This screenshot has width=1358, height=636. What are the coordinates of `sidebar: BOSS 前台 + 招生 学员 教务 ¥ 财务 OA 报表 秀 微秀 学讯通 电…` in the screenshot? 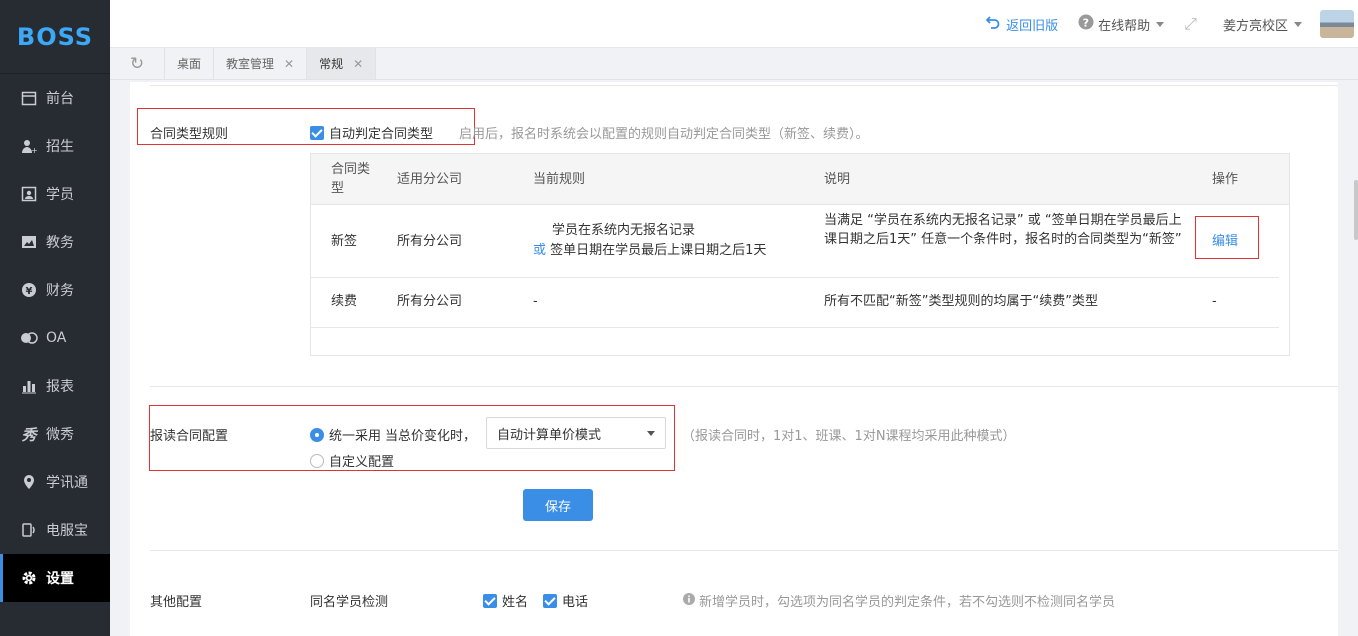 It's located at (55, 318).